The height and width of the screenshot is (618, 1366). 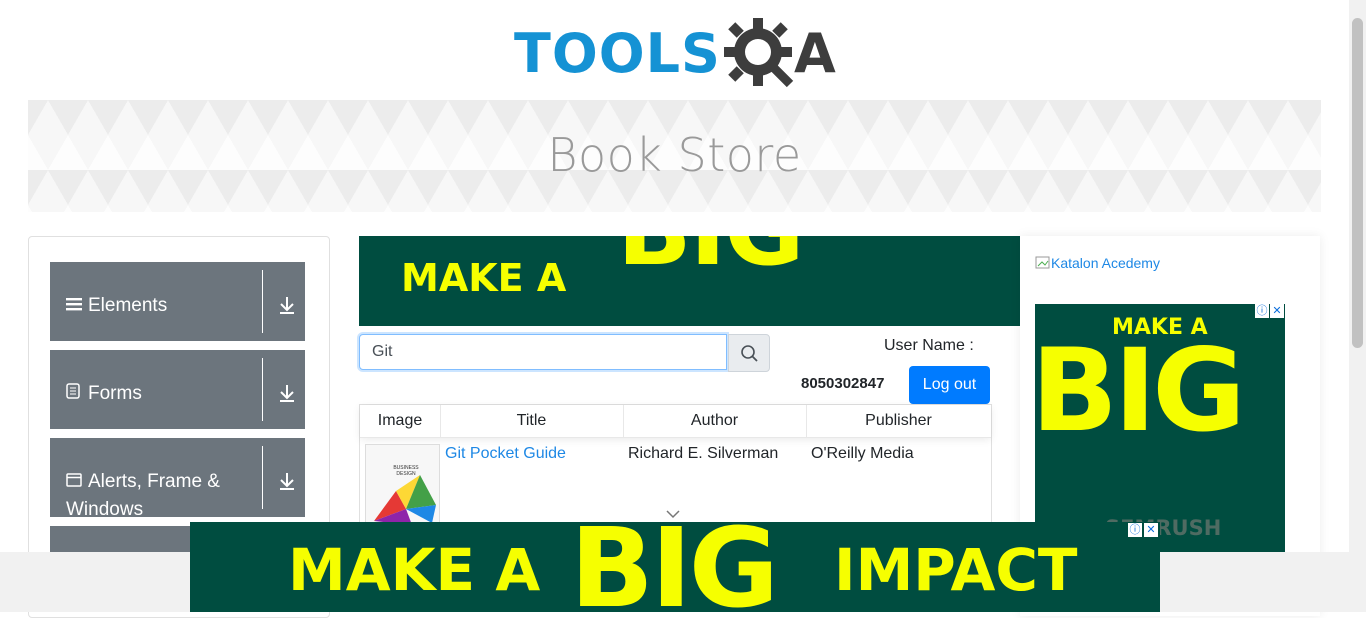 I want to click on katalon-ad-link: Katalon Acedemy, so click(x=1097, y=263).